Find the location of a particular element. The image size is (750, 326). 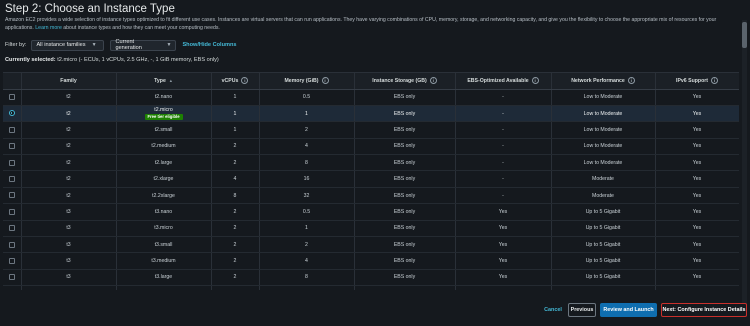

header-ebs-optimized: EBS-Optimized Available i is located at coordinates (503, 81).